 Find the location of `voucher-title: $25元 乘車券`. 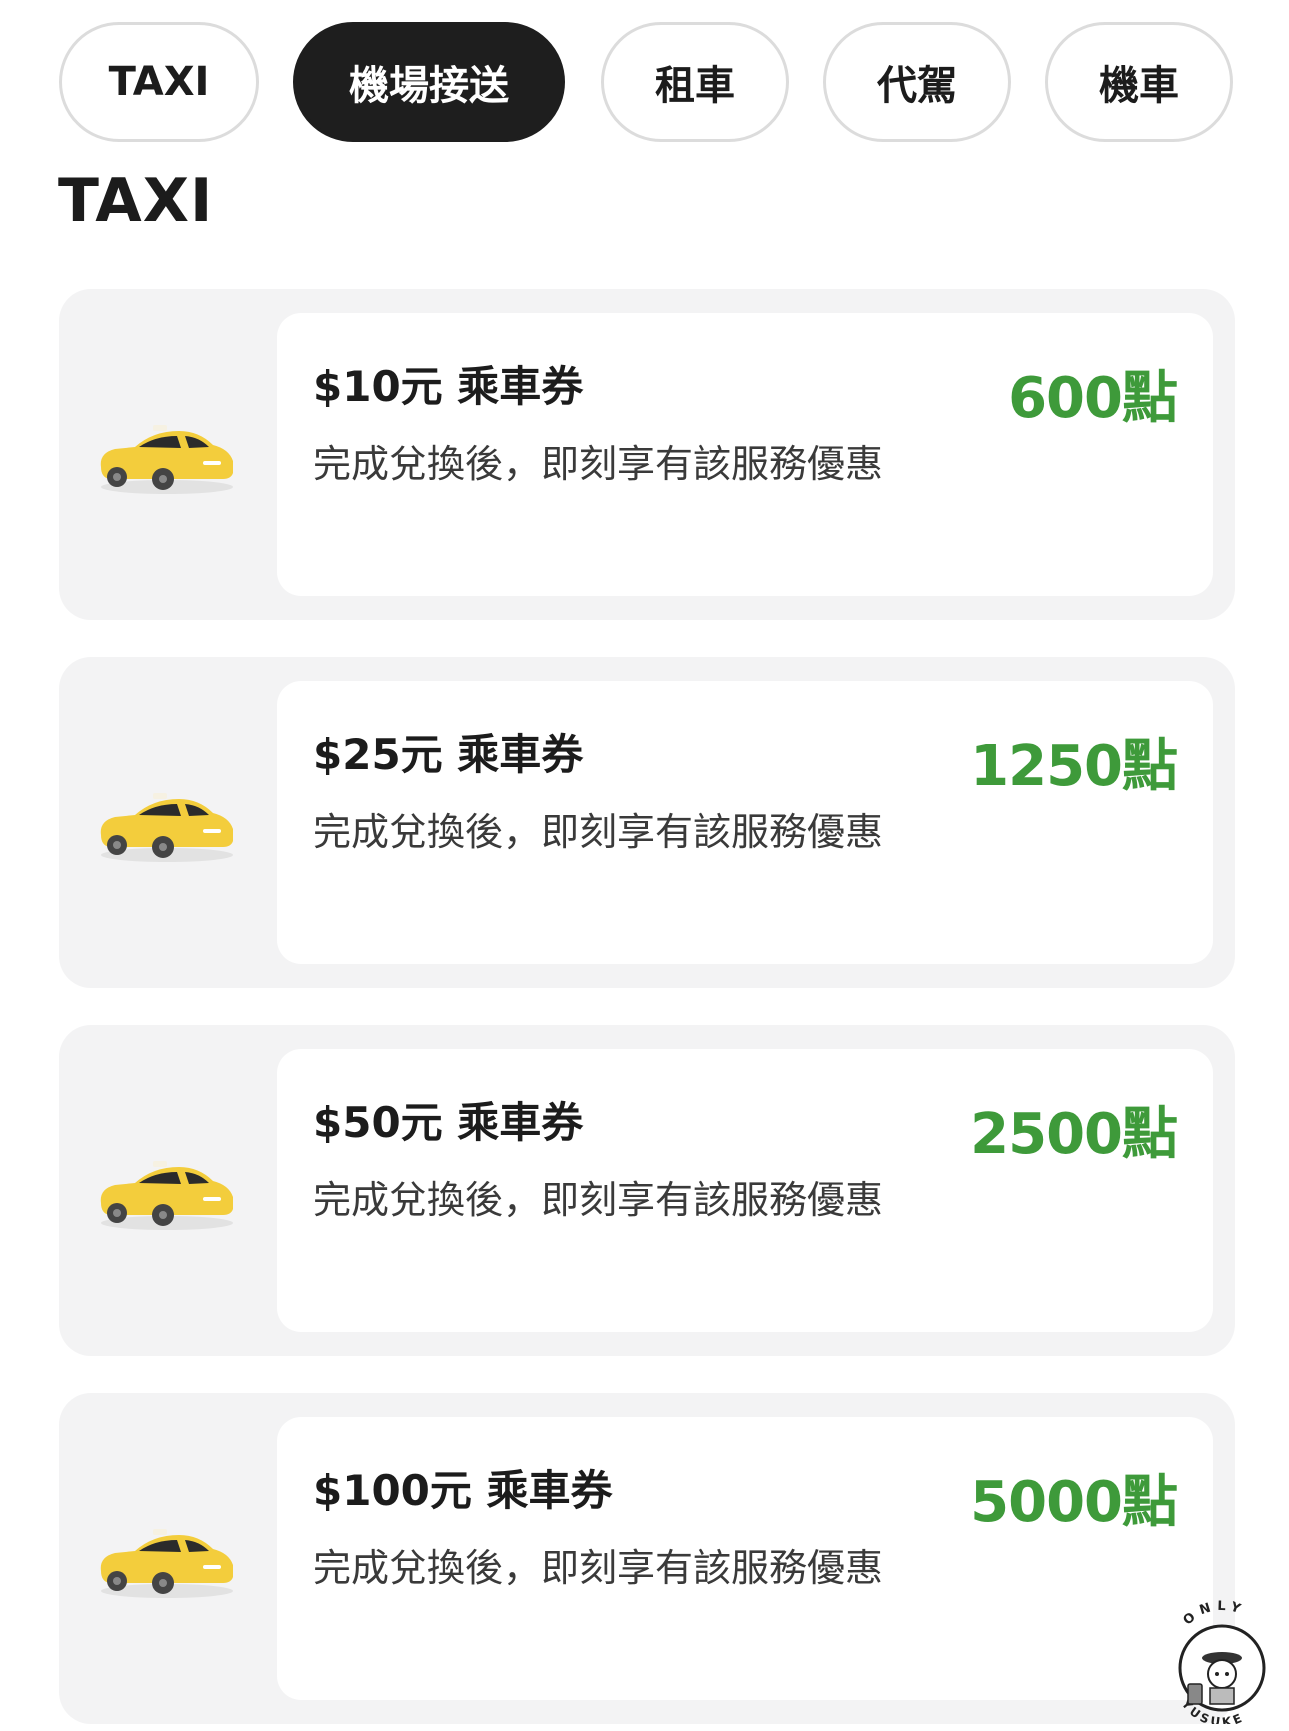

voucher-title: $25元 乘車券 is located at coordinates (448, 754).